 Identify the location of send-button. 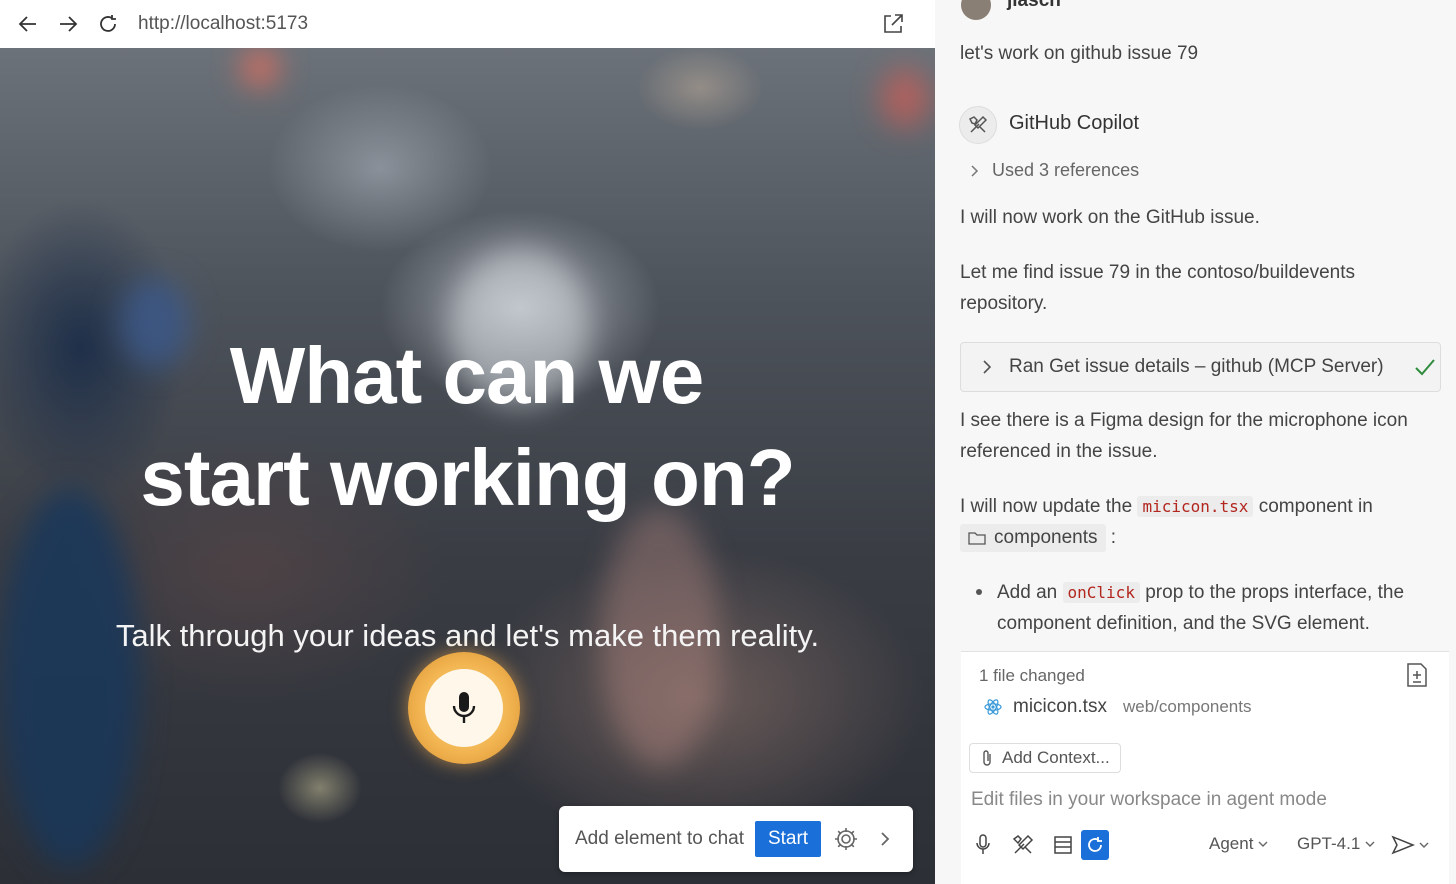
(1410, 845).